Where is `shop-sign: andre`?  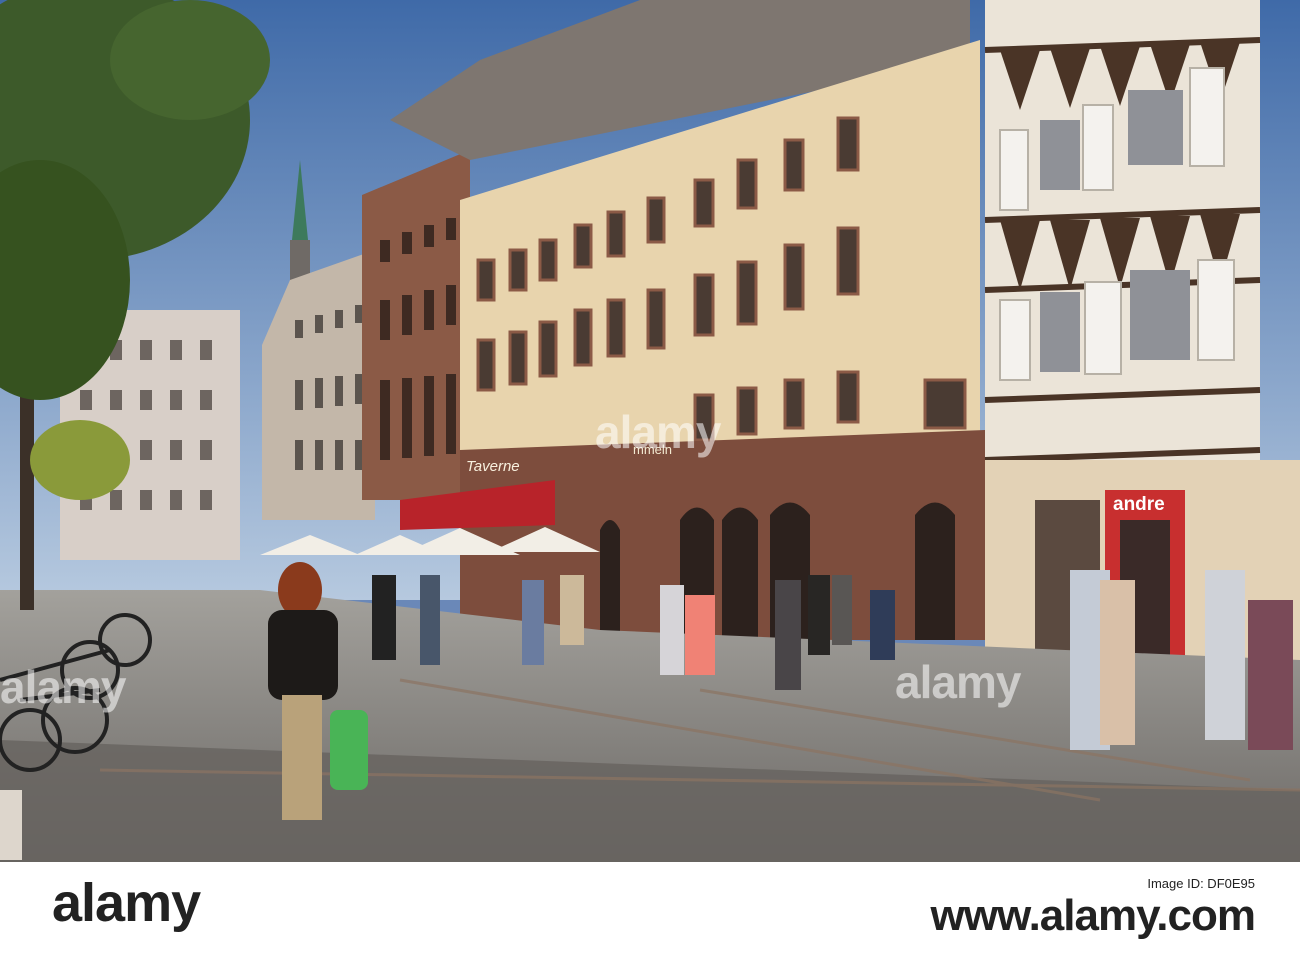
shop-sign: andre is located at coordinates (1139, 504).